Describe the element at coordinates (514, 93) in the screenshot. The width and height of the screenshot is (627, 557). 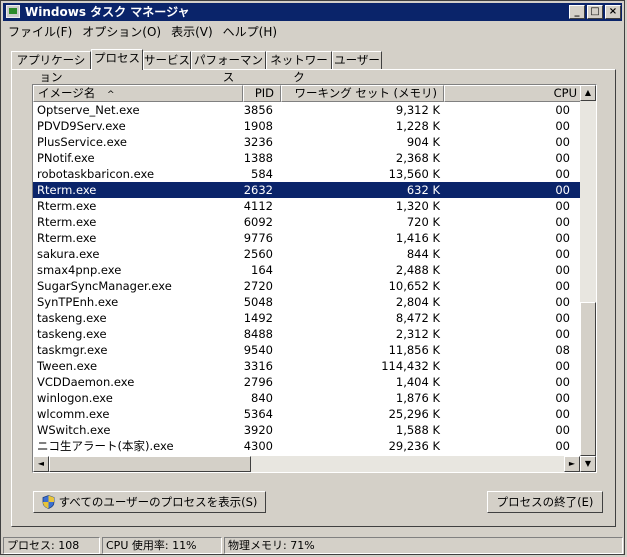
I see `column-header-cpu: CPU` at that location.